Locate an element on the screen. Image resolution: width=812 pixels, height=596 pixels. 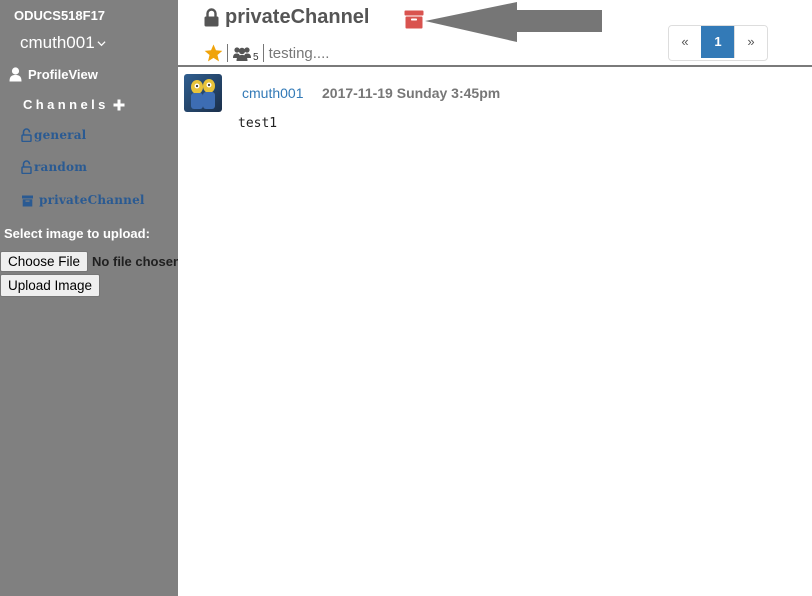
message-timestamp: 2017-11-19 Sunday 3:45pm is located at coordinates (411, 93).